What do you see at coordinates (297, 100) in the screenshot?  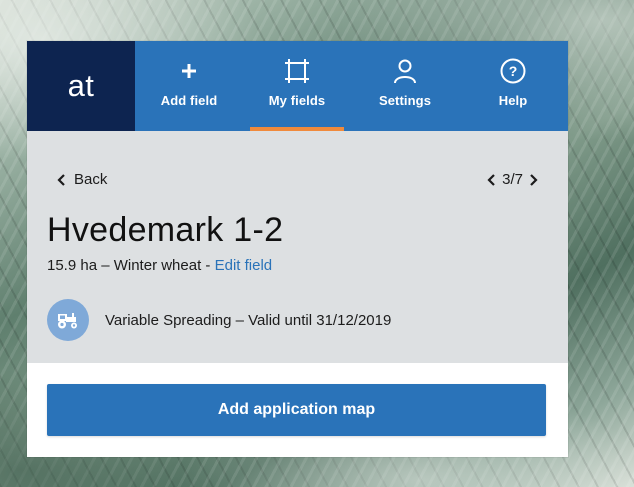 I see `nav-label: My fields` at bounding box center [297, 100].